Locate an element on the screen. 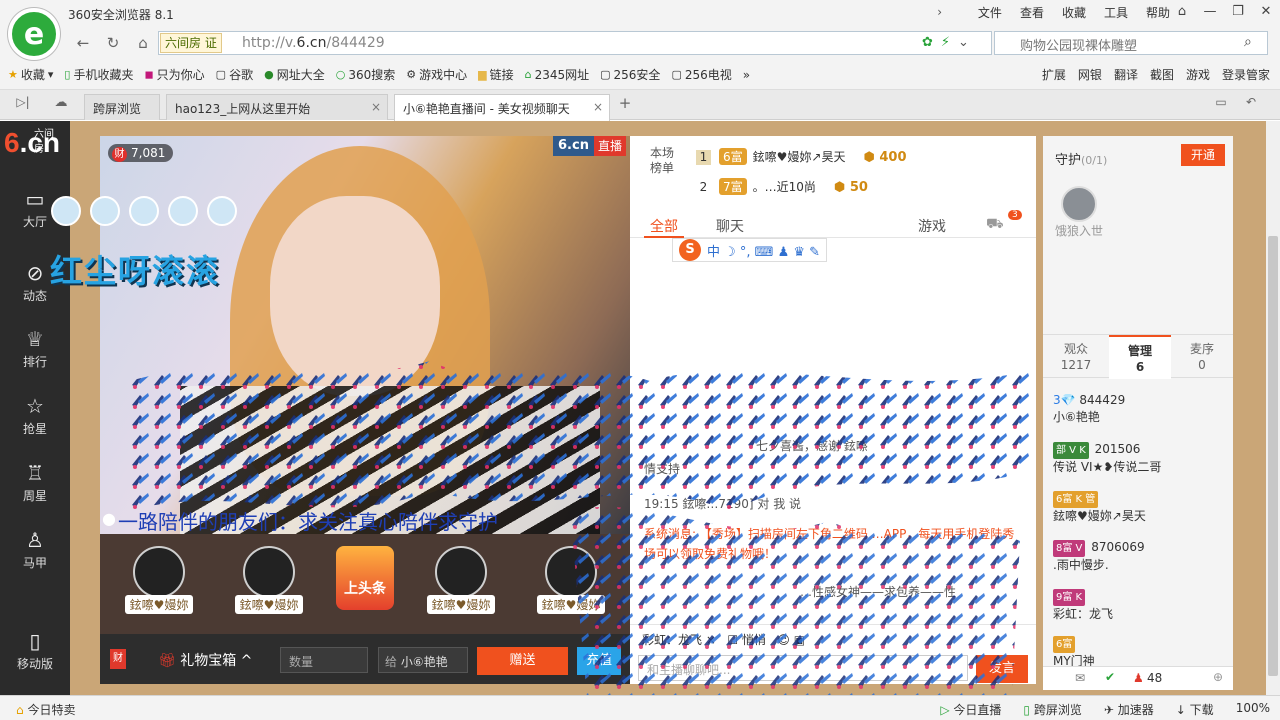  close-button: ✕ is located at coordinates (1266, 11).